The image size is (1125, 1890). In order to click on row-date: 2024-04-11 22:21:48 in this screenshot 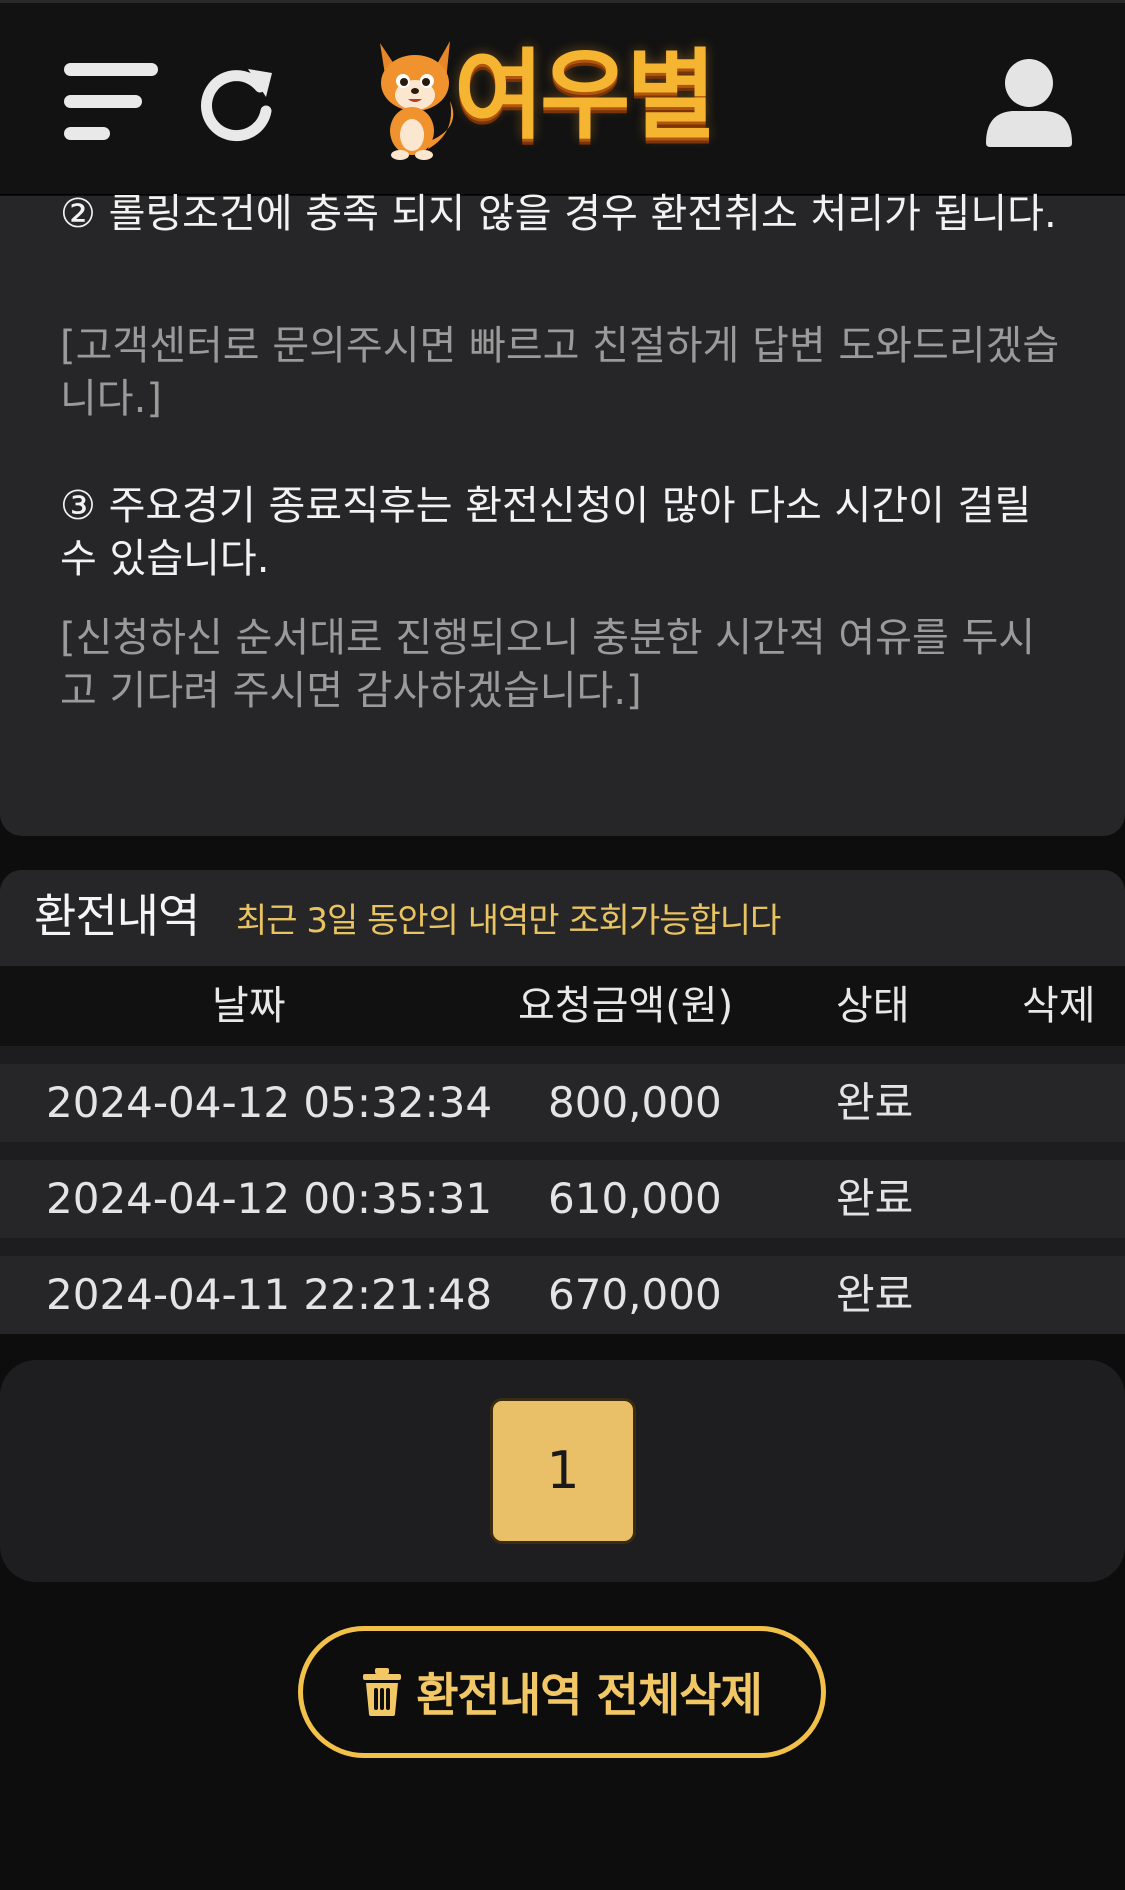, I will do `click(269, 1294)`.